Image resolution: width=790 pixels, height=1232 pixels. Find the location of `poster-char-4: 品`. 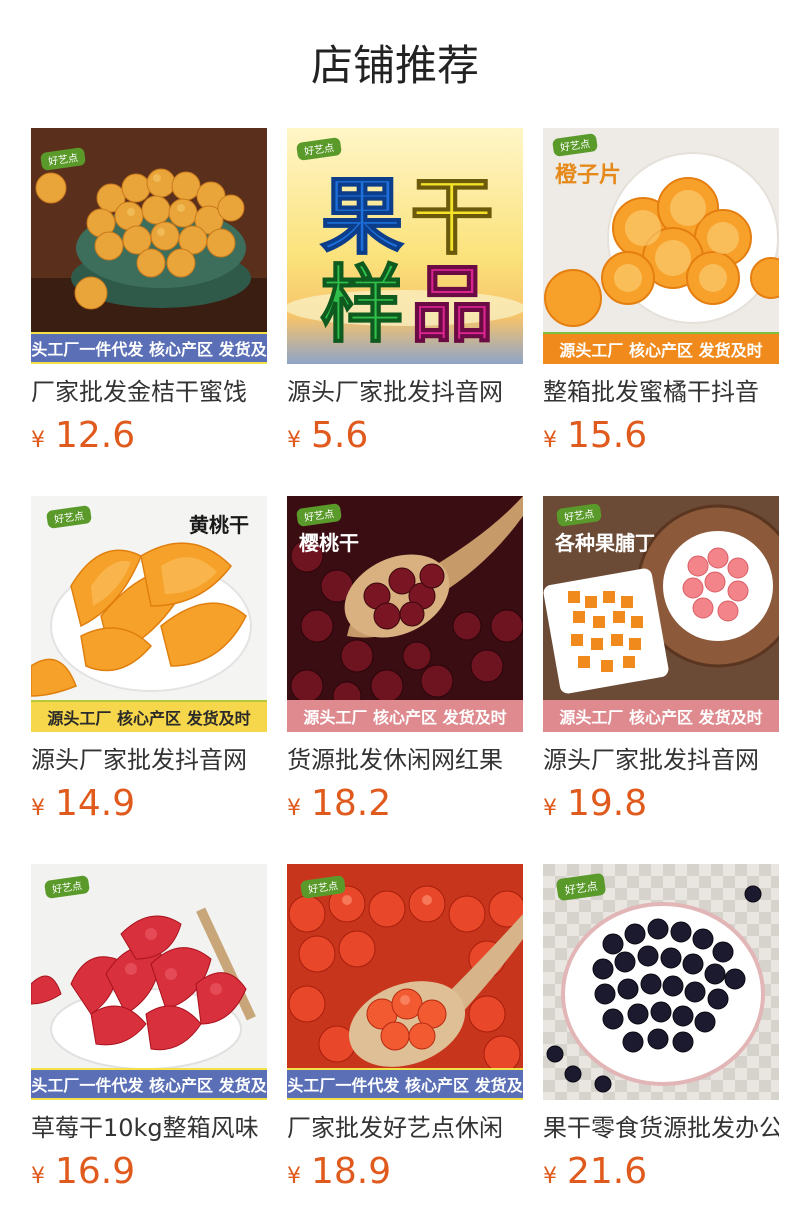

poster-char-4: 品 is located at coordinates (452, 305).